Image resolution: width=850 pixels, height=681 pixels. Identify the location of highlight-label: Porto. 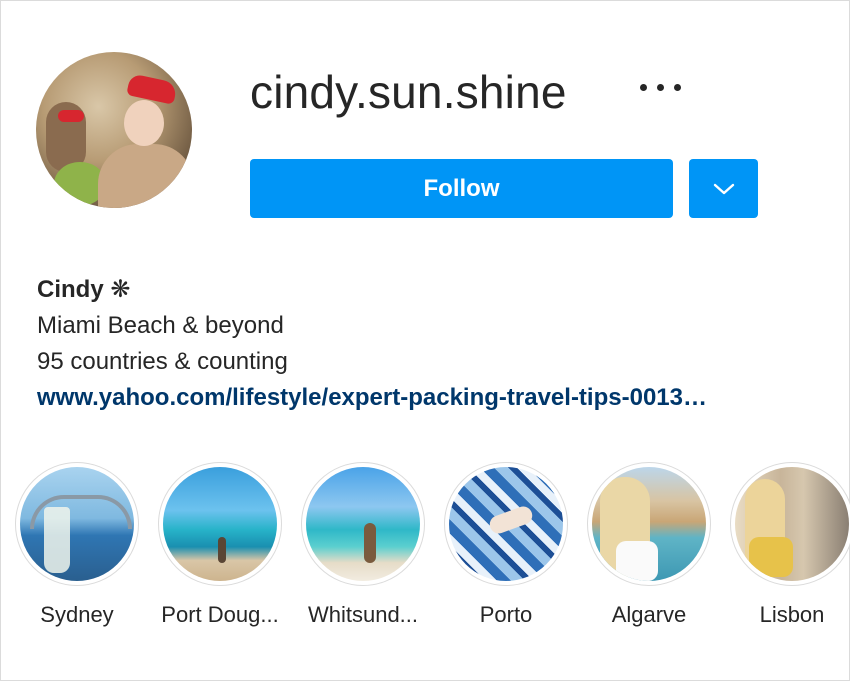
(506, 614).